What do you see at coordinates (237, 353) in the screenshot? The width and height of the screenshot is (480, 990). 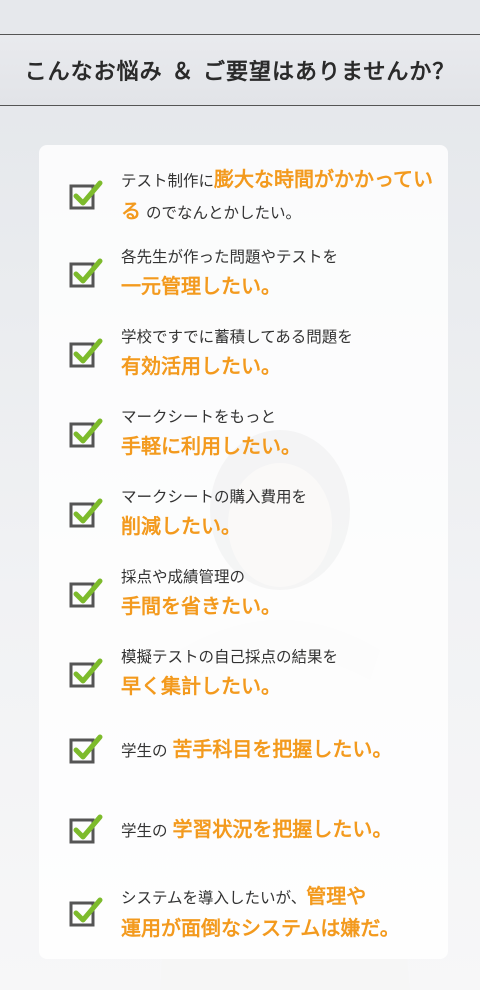 I see `item-text: 学校ですでに蓄積してある問題を 有効活用したい。` at bounding box center [237, 353].